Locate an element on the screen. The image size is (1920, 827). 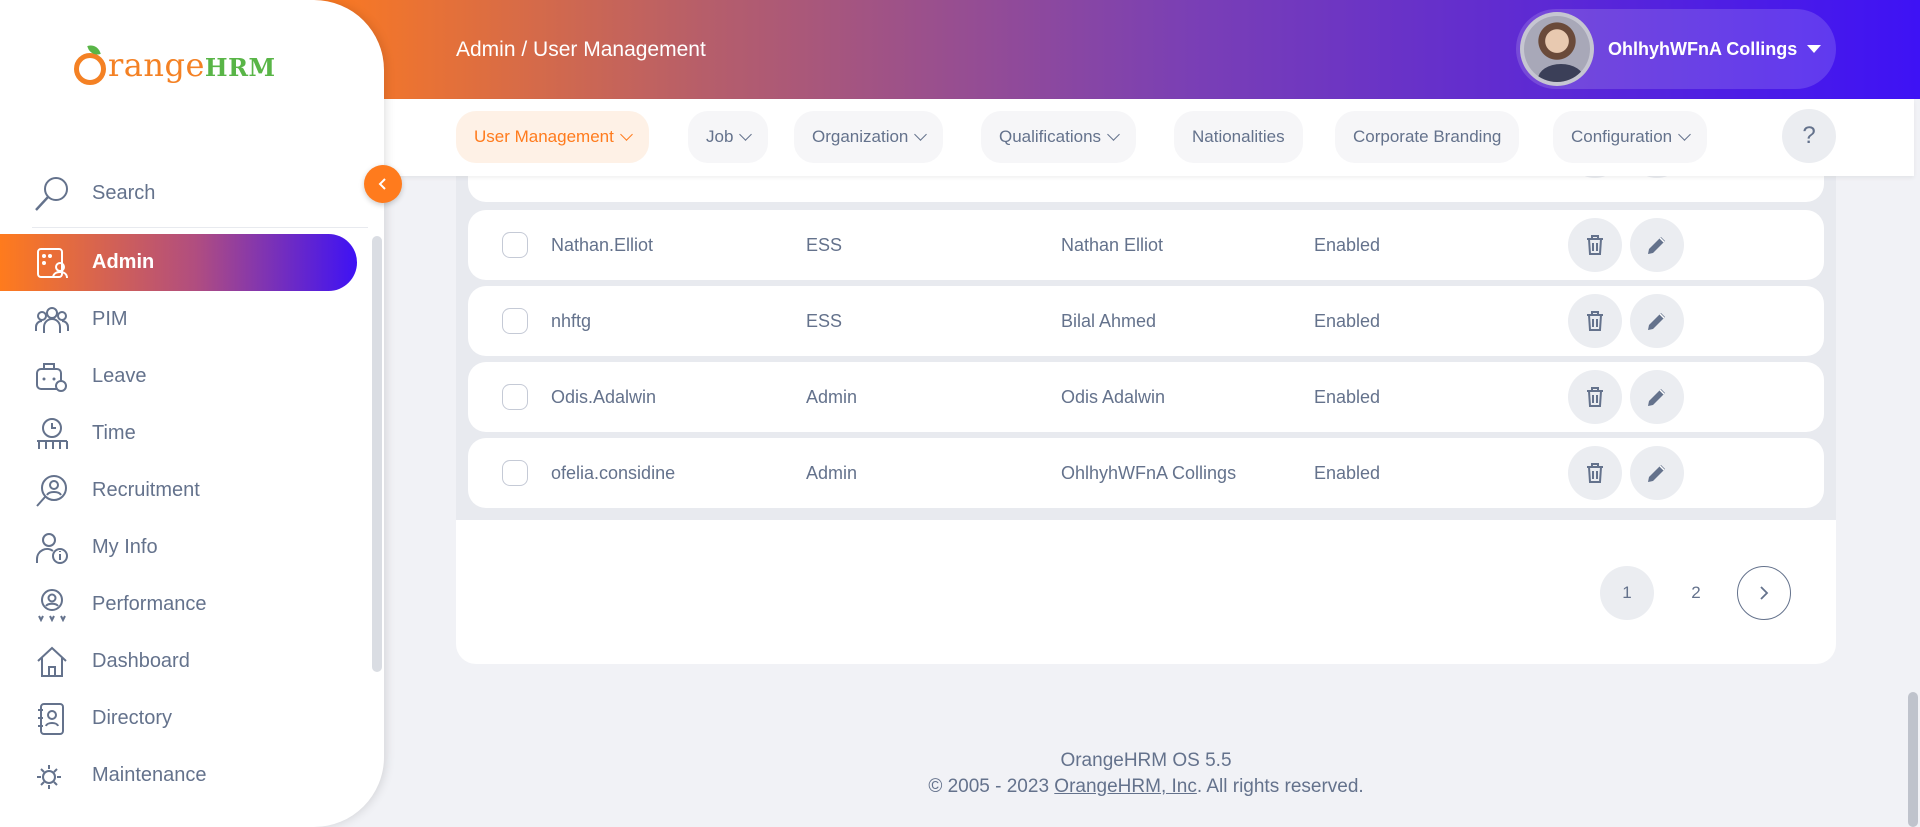
cell-username: ofelia.considine is located at coordinates (613, 472).